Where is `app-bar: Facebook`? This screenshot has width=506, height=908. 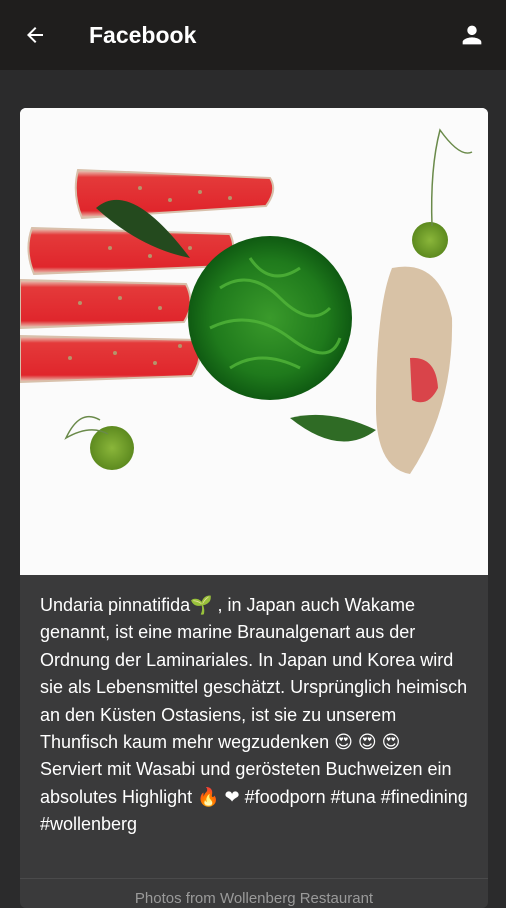 app-bar: Facebook is located at coordinates (253, 35).